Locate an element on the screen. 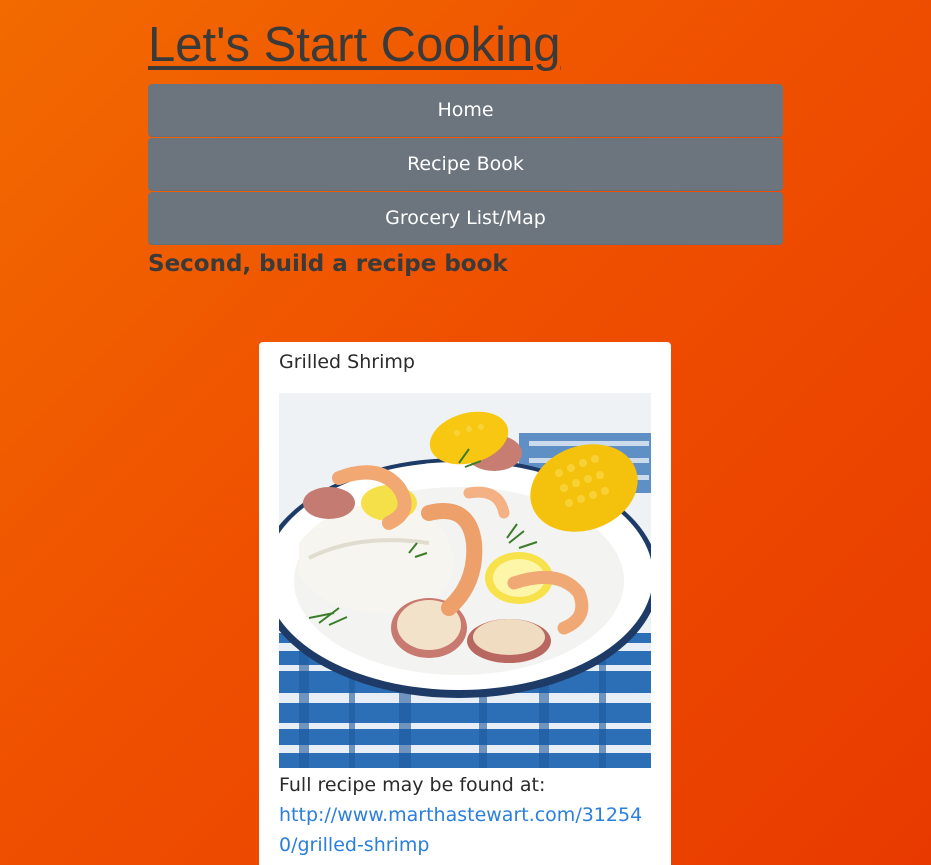 The height and width of the screenshot is (865, 931). page-subtitle: Second, build a recipe book is located at coordinates (328, 264).